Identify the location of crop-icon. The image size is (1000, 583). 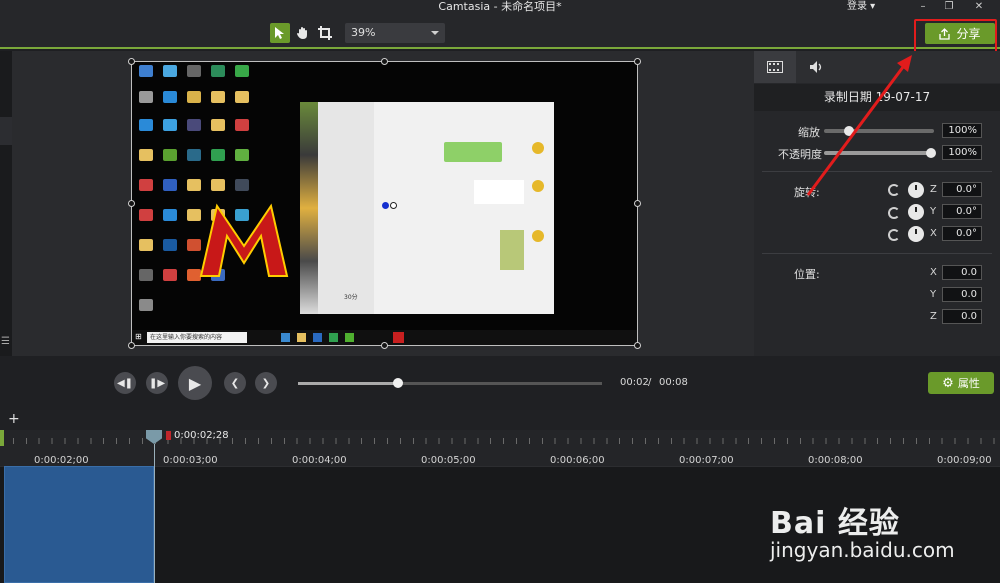
(325, 33).